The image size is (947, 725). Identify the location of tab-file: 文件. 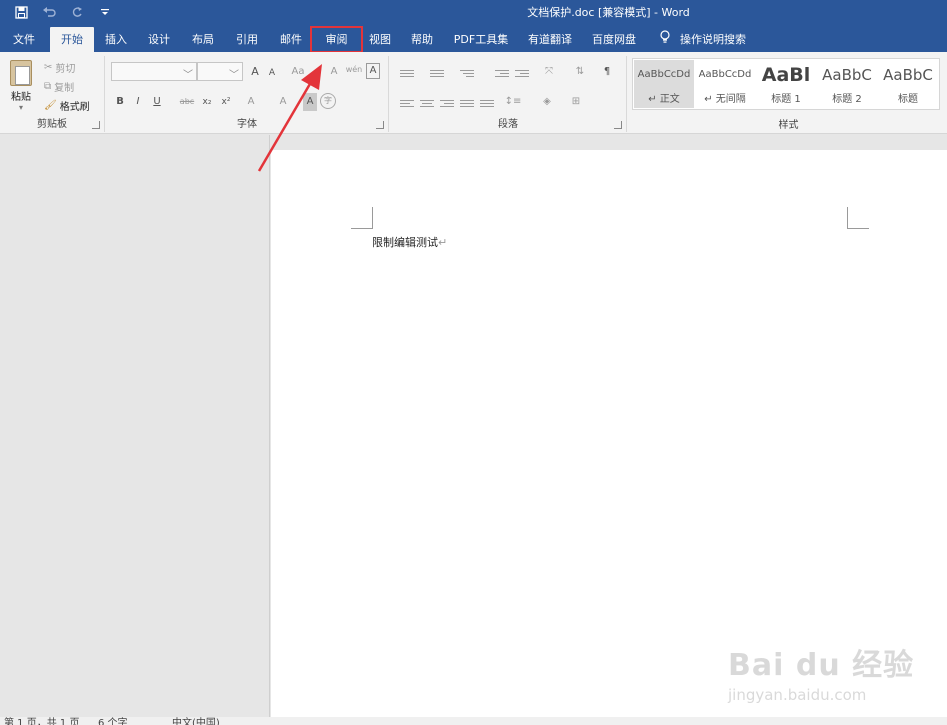
(24, 39).